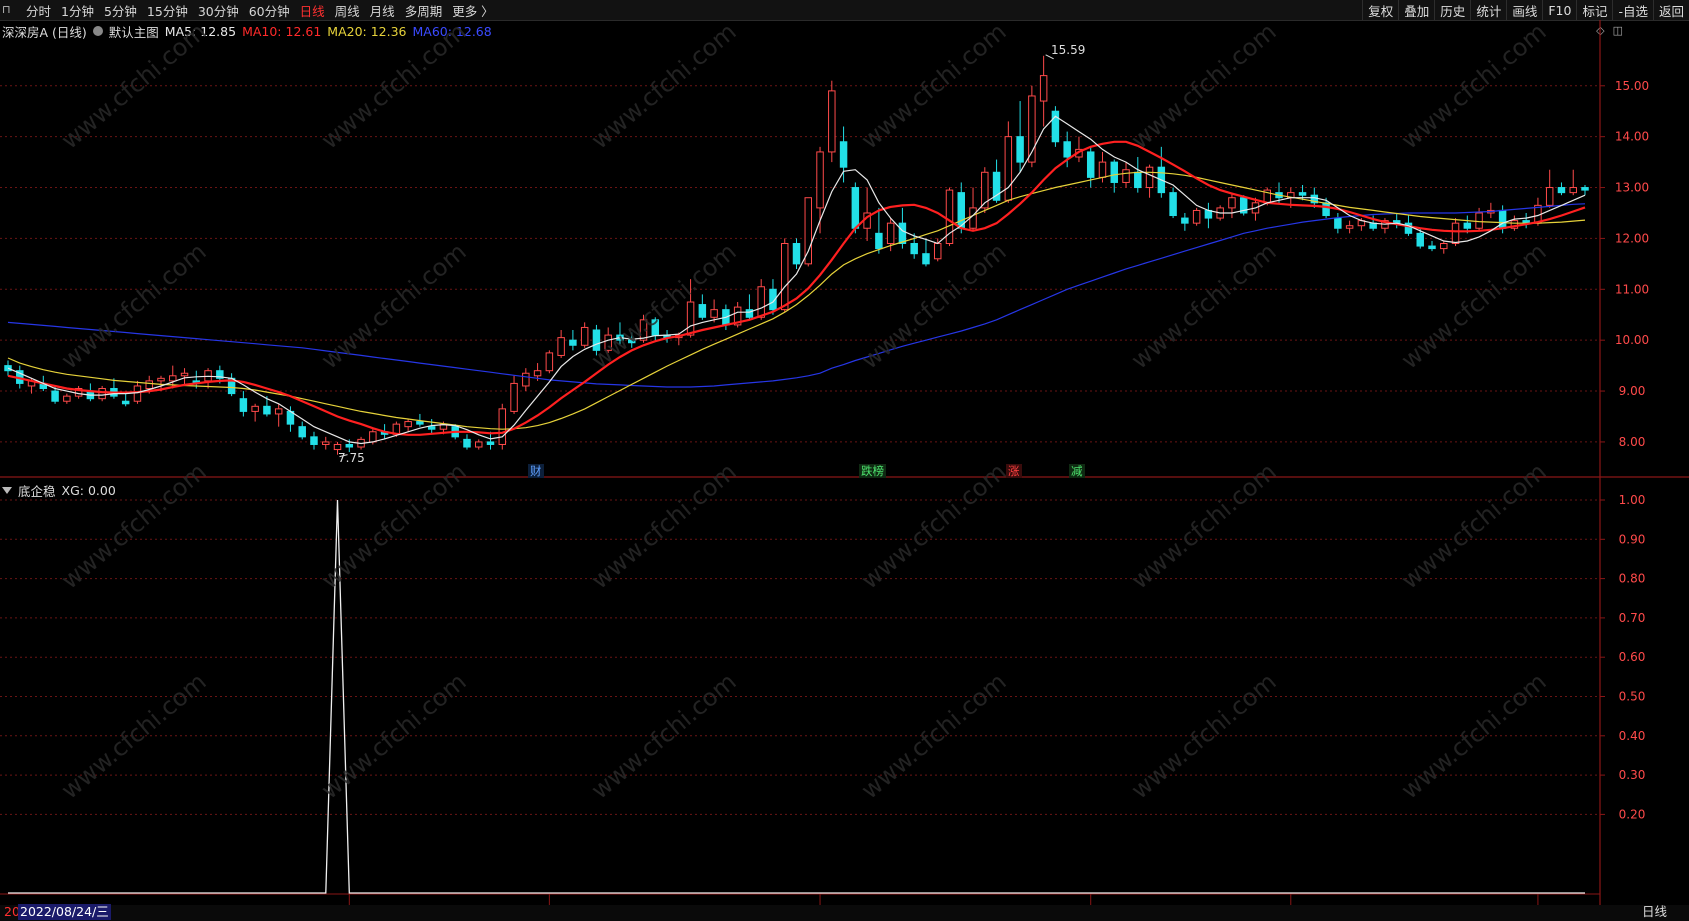 This screenshot has height=921, width=1689. What do you see at coordinates (7, 490) in the screenshot?
I see `dropdown-triangle-icon` at bounding box center [7, 490].